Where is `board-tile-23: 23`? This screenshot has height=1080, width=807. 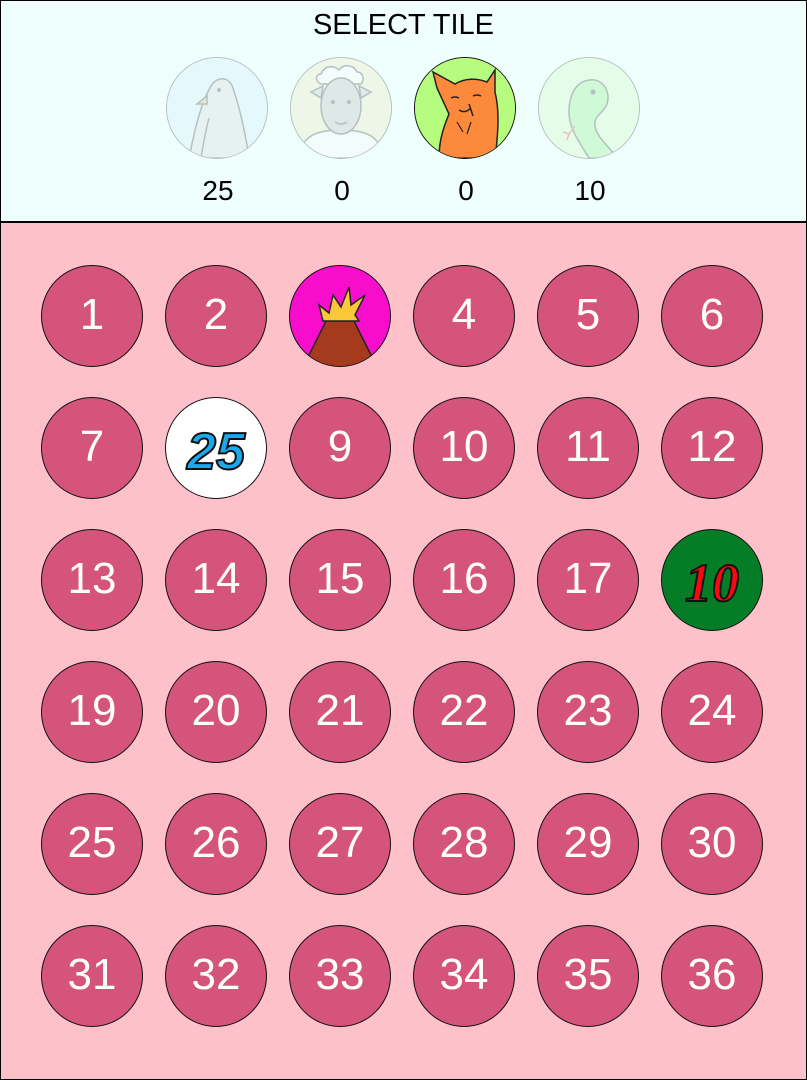 board-tile-23: 23 is located at coordinates (588, 712).